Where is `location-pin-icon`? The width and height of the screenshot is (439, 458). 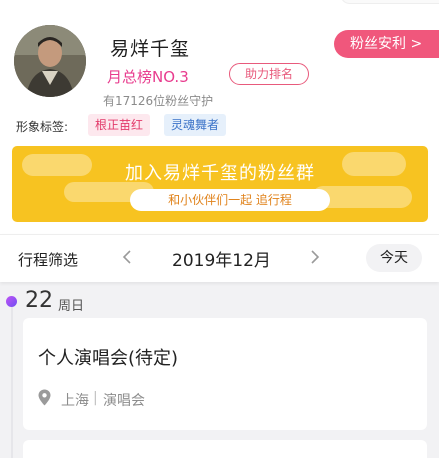
location-pin-icon is located at coordinates (44, 397).